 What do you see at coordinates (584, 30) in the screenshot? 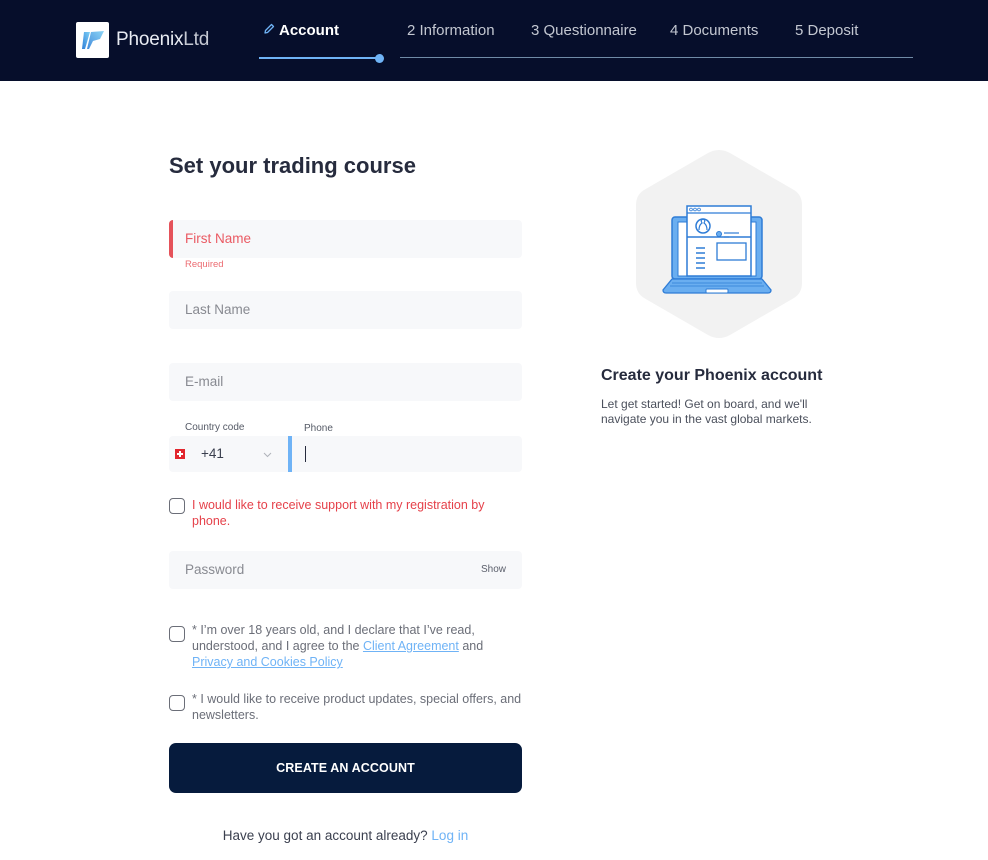
I see `step-questionnaire: 3 Questionnaire` at bounding box center [584, 30].